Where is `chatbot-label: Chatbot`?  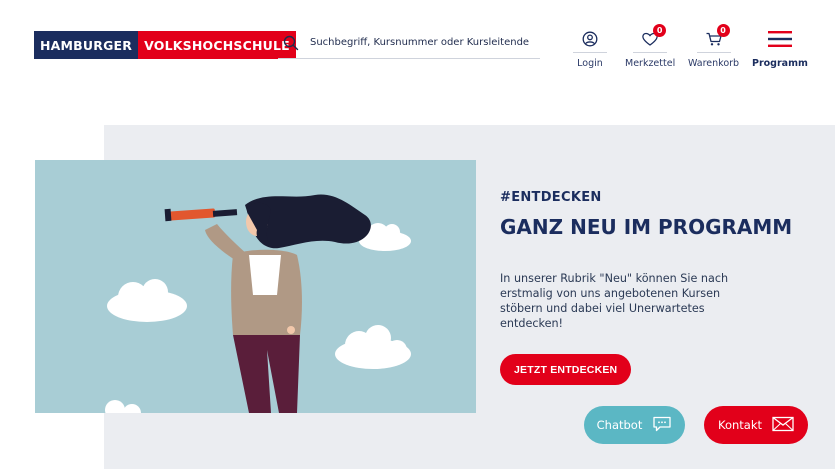
chatbot-label: Chatbot is located at coordinates (619, 425).